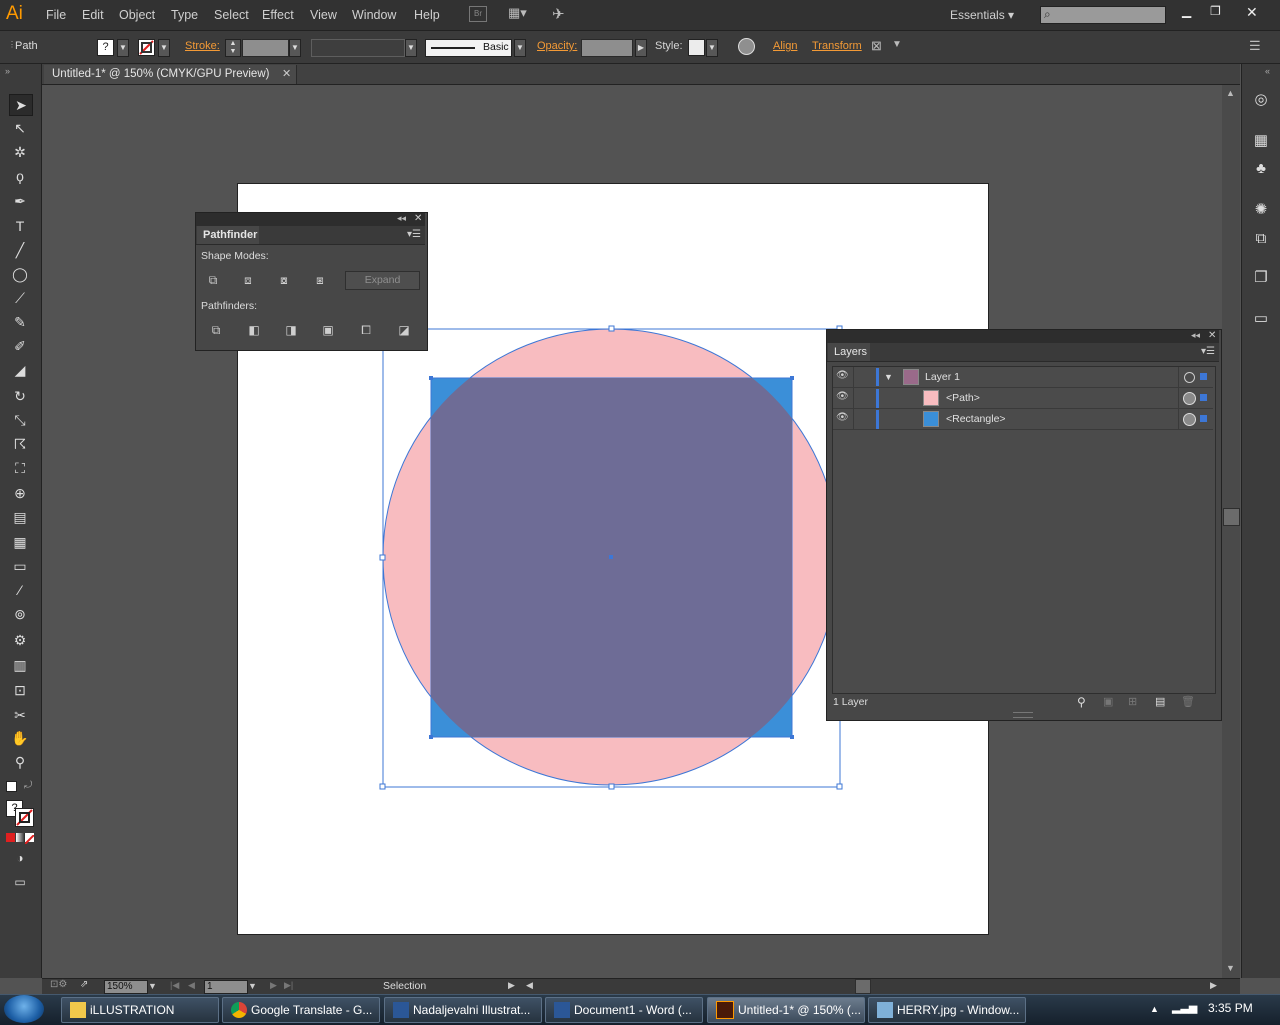  Describe the element at coordinates (20, 250) in the screenshot. I see `line-tool-icon: ╱` at that location.